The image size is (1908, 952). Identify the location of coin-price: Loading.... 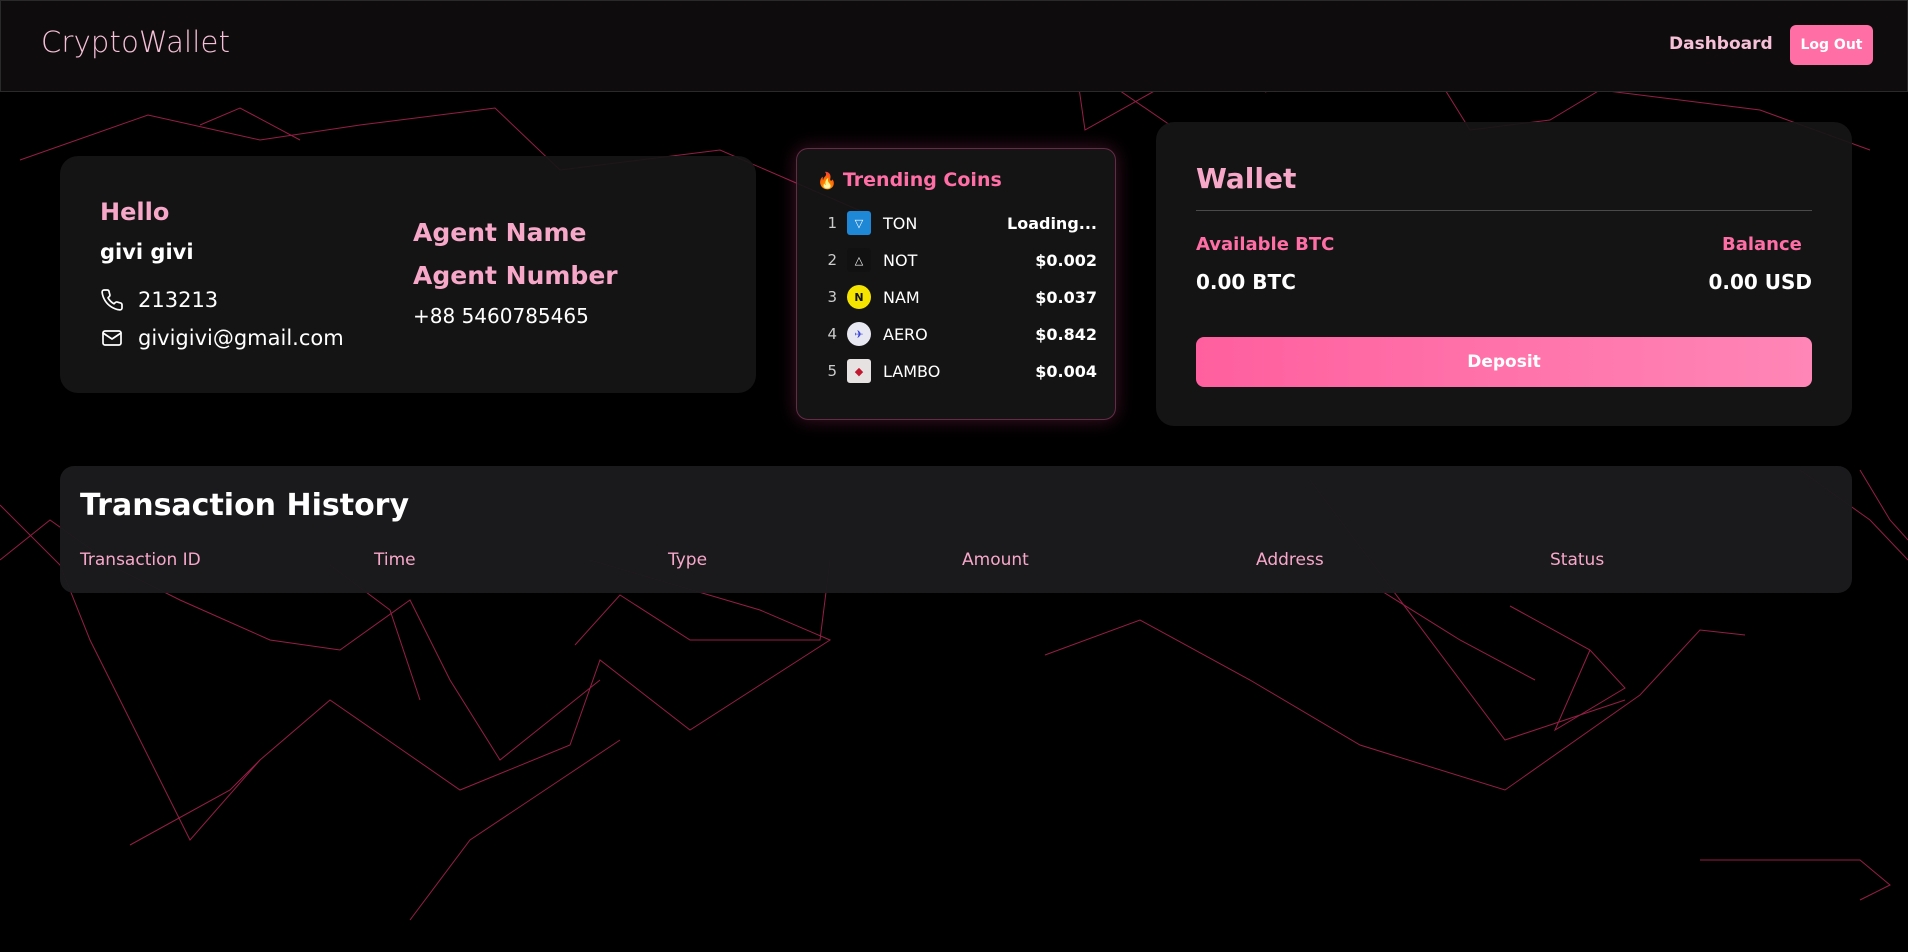
(1052, 223).